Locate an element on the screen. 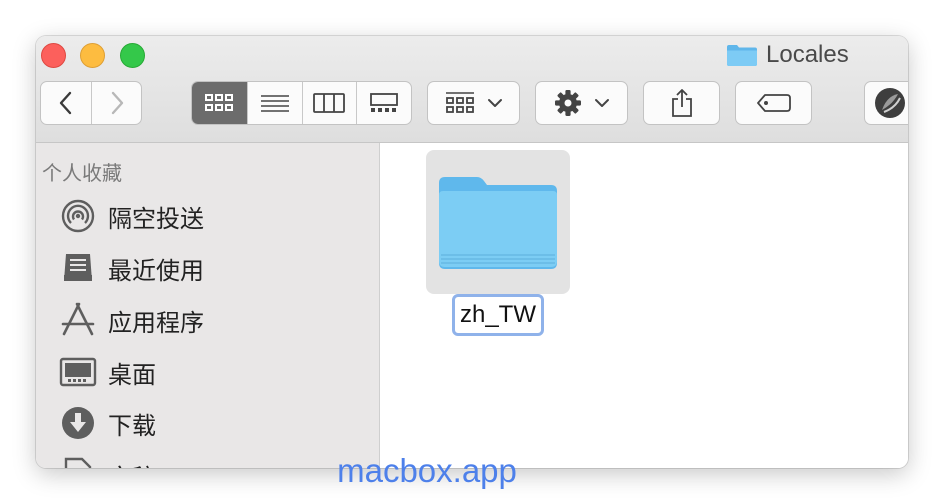 The image size is (944, 504). watermark: macbox.app is located at coordinates (427, 470).